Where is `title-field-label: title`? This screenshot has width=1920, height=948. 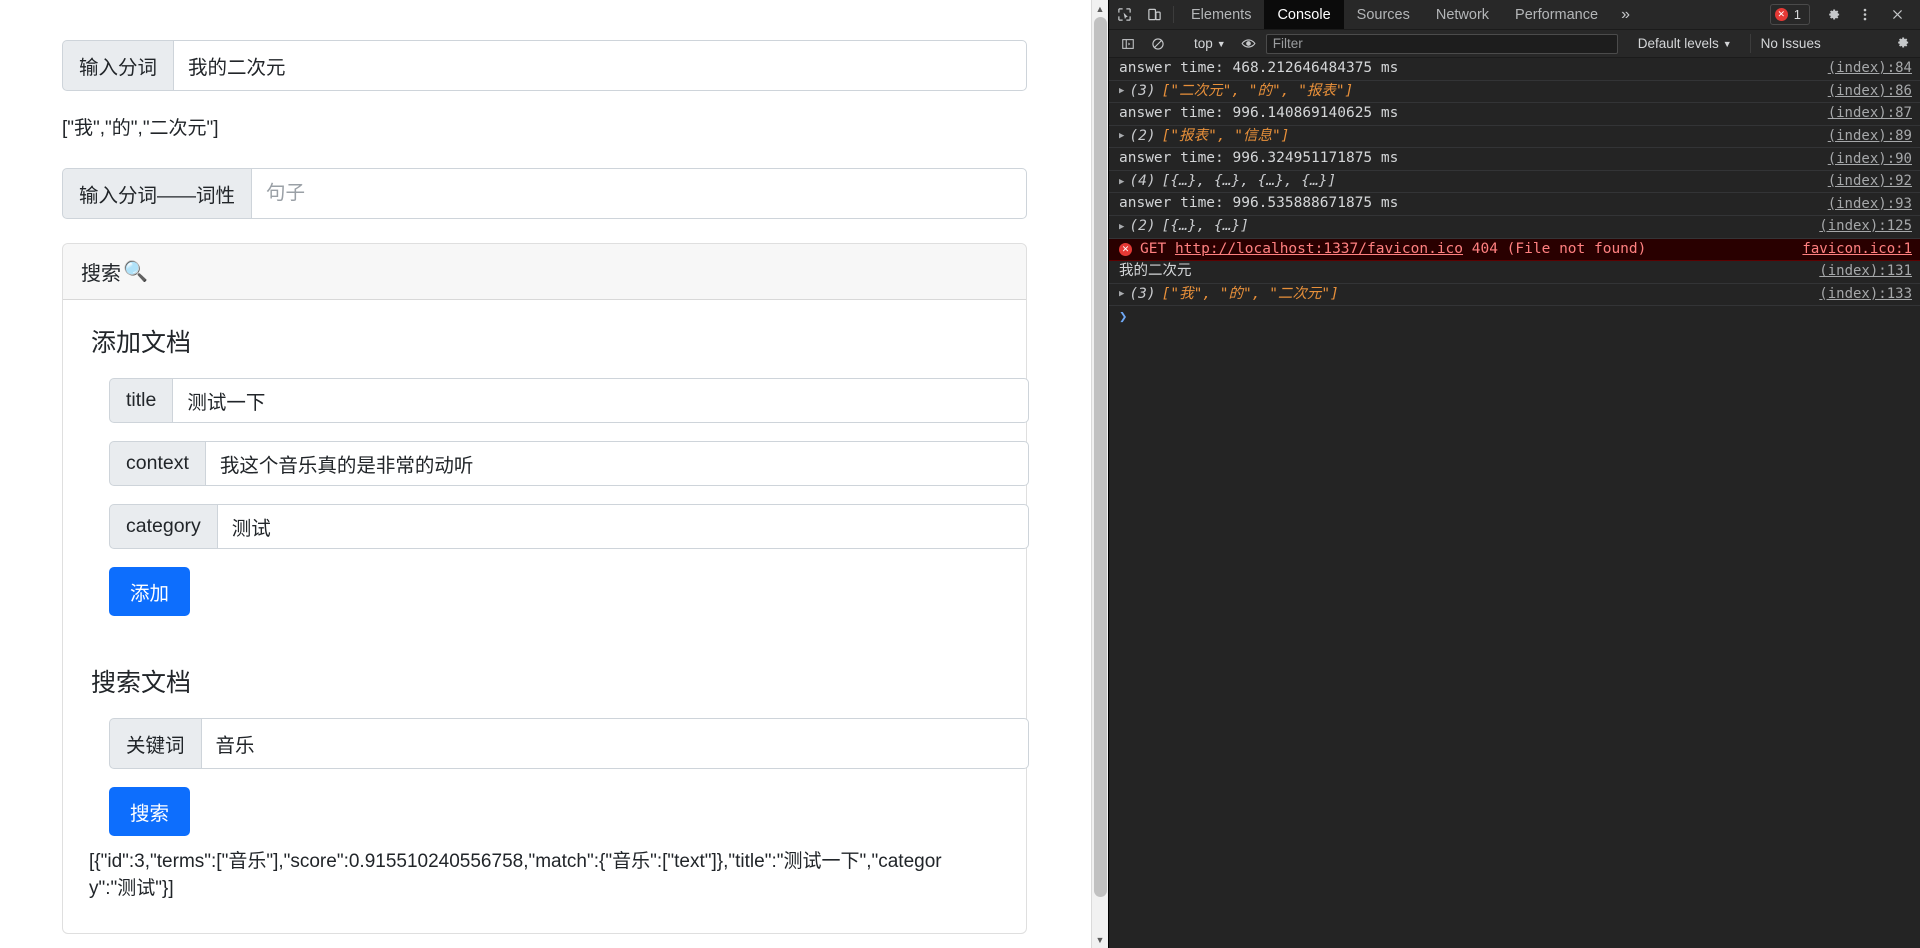
title-field-label: title is located at coordinates (141, 400).